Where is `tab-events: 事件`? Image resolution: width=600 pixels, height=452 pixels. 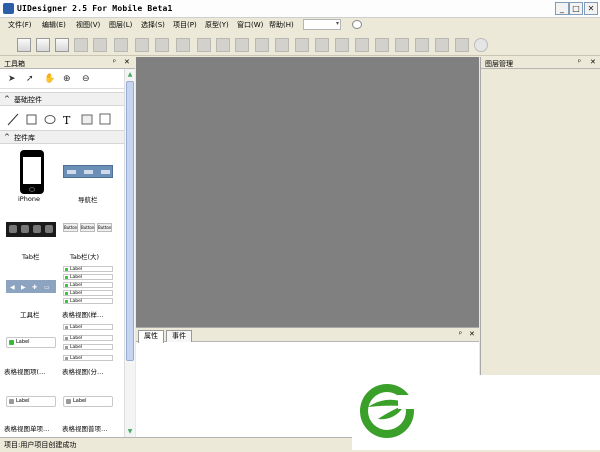 tab-events: 事件 is located at coordinates (179, 336).